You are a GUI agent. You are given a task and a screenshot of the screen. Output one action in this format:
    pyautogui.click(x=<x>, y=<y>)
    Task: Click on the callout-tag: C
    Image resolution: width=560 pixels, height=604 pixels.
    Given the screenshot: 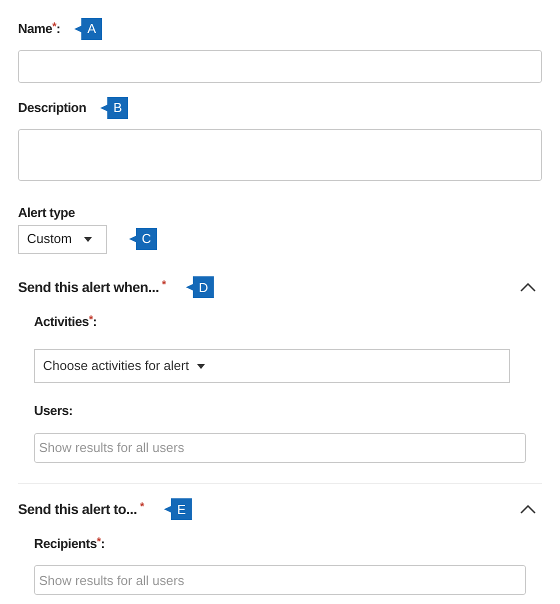 What is the action you would take?
    pyautogui.click(x=143, y=239)
    